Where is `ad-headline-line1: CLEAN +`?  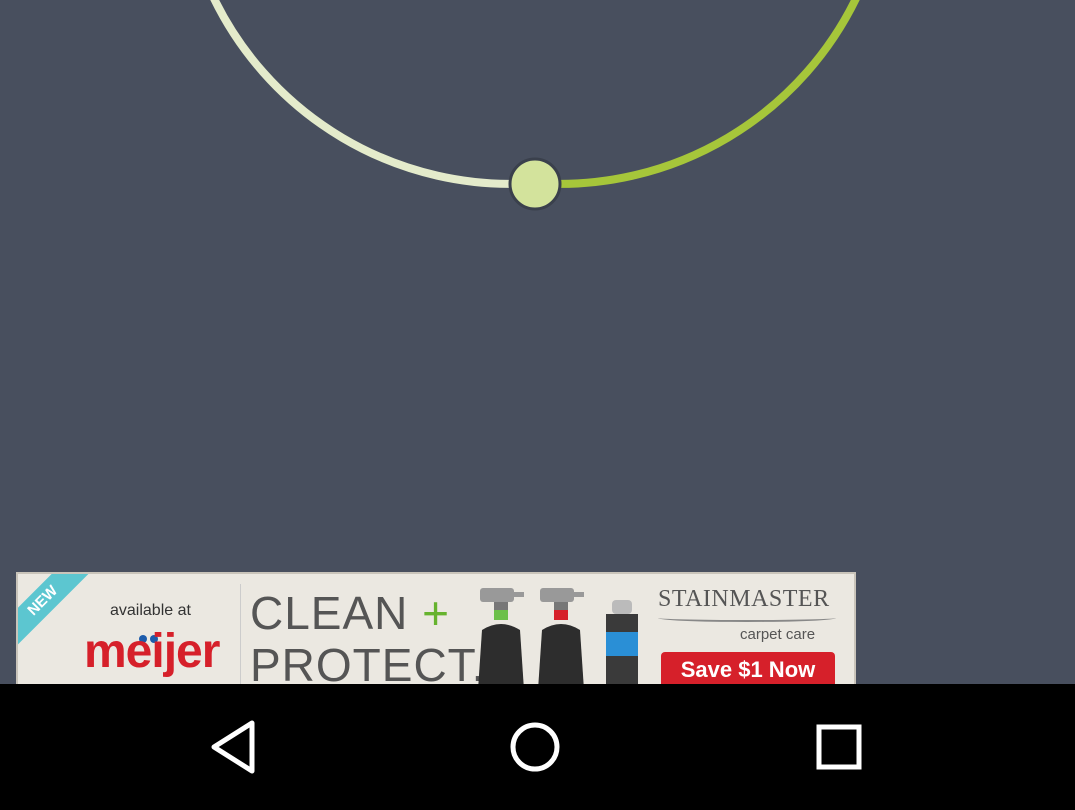 ad-headline-line1: CLEAN + is located at coordinates (350, 613).